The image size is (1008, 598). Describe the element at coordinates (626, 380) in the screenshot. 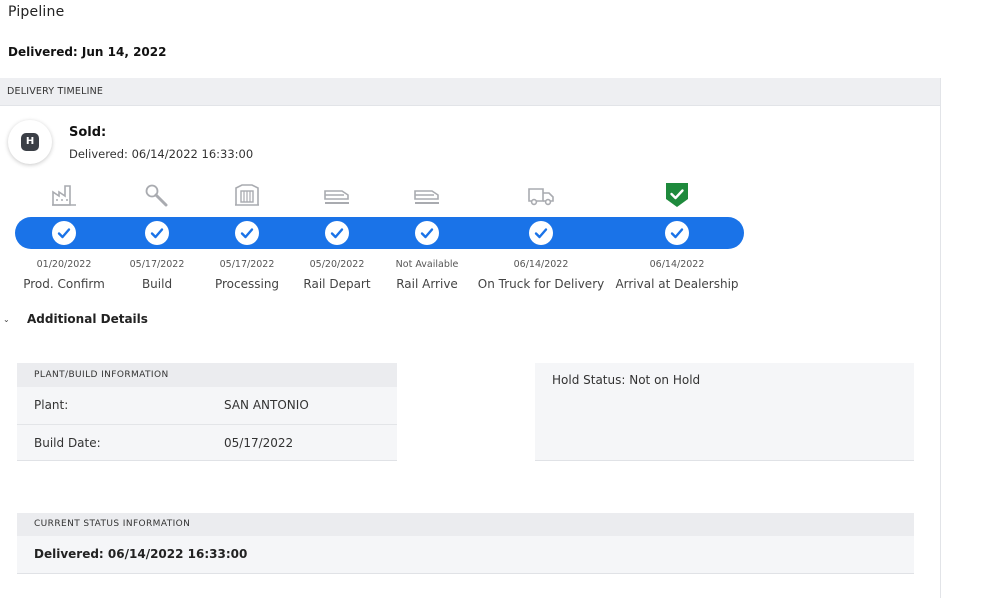

I see `hold-status-text: Hold Status: Not on Hold` at that location.